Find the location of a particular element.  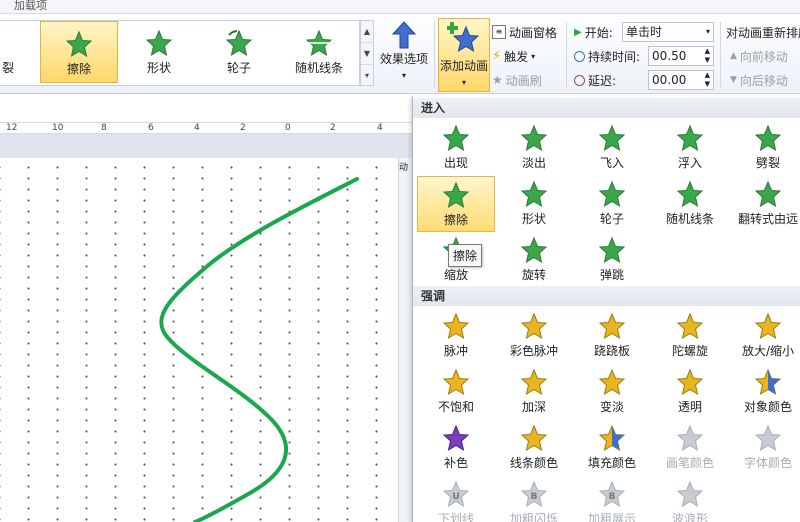

wipe-star-icon is located at coordinates (79, 44).